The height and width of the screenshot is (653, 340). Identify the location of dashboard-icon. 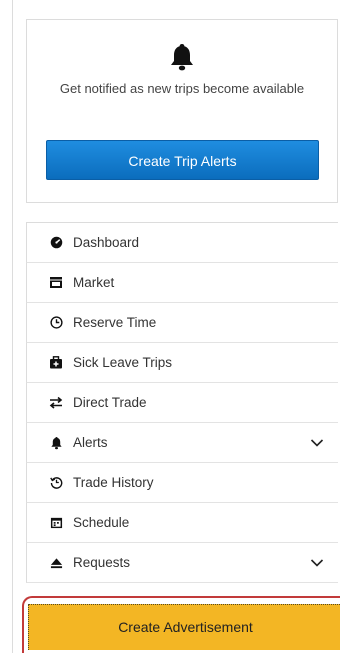
(56, 243).